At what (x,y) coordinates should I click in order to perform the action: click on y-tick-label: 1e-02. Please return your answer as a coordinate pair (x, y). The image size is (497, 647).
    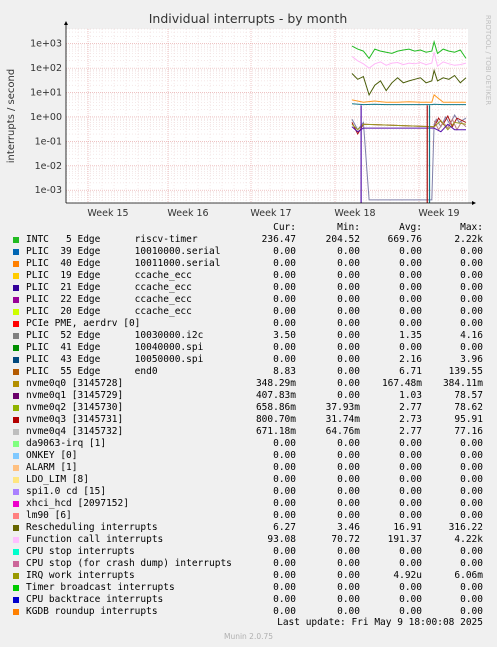
    Looking at the image, I should click on (48, 166).